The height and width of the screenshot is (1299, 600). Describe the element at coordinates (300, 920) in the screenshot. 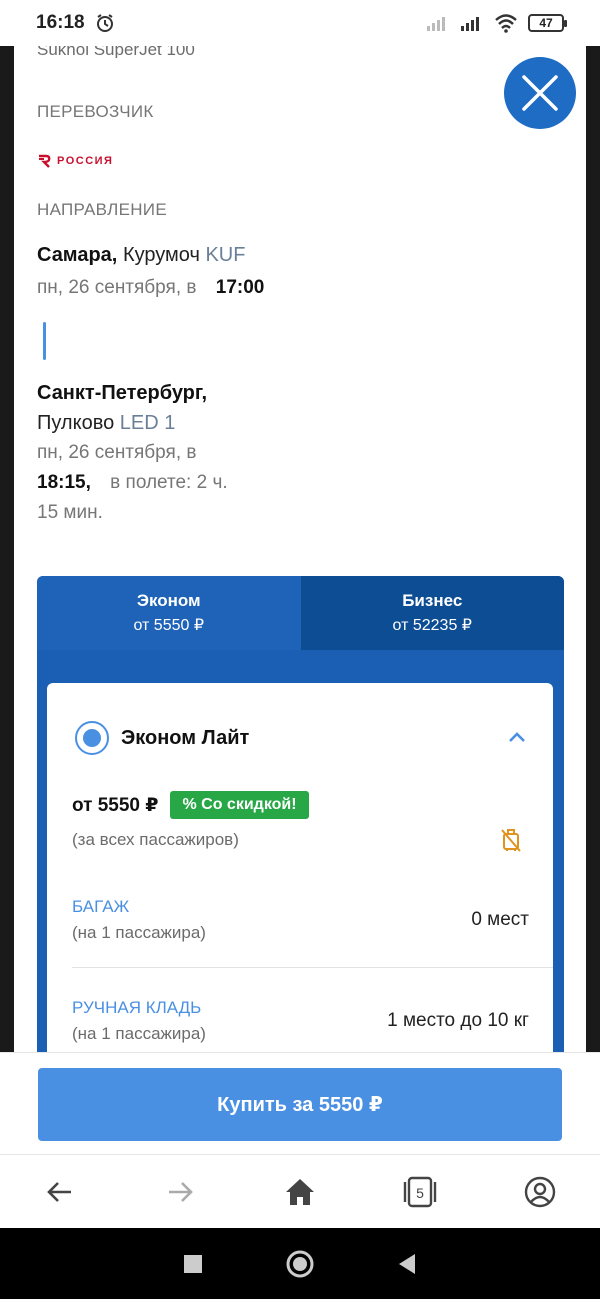

I see `baggage-row: БАГАЖ (на 1 пассажира) 0 мест` at that location.